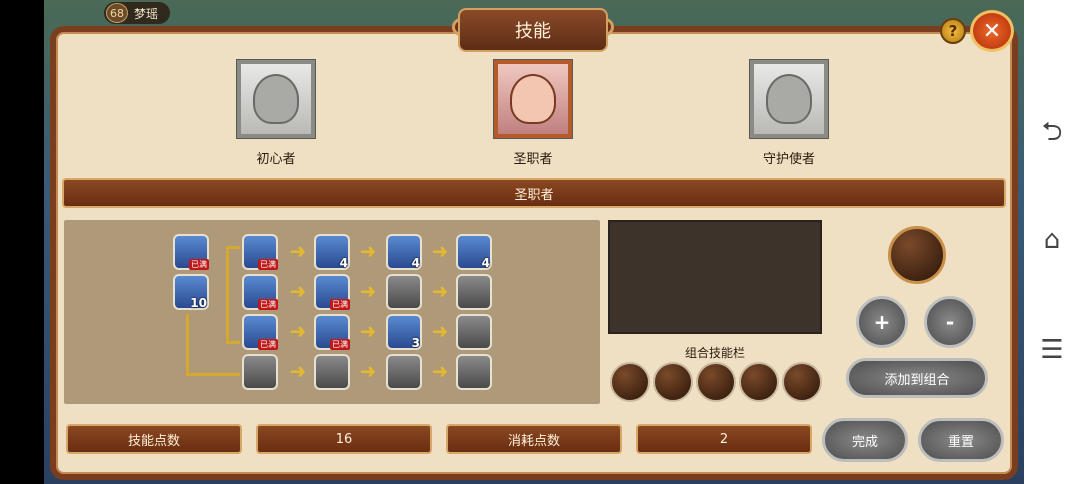  I want to click on add-to-combo-button: 添加到组合, so click(917, 378).